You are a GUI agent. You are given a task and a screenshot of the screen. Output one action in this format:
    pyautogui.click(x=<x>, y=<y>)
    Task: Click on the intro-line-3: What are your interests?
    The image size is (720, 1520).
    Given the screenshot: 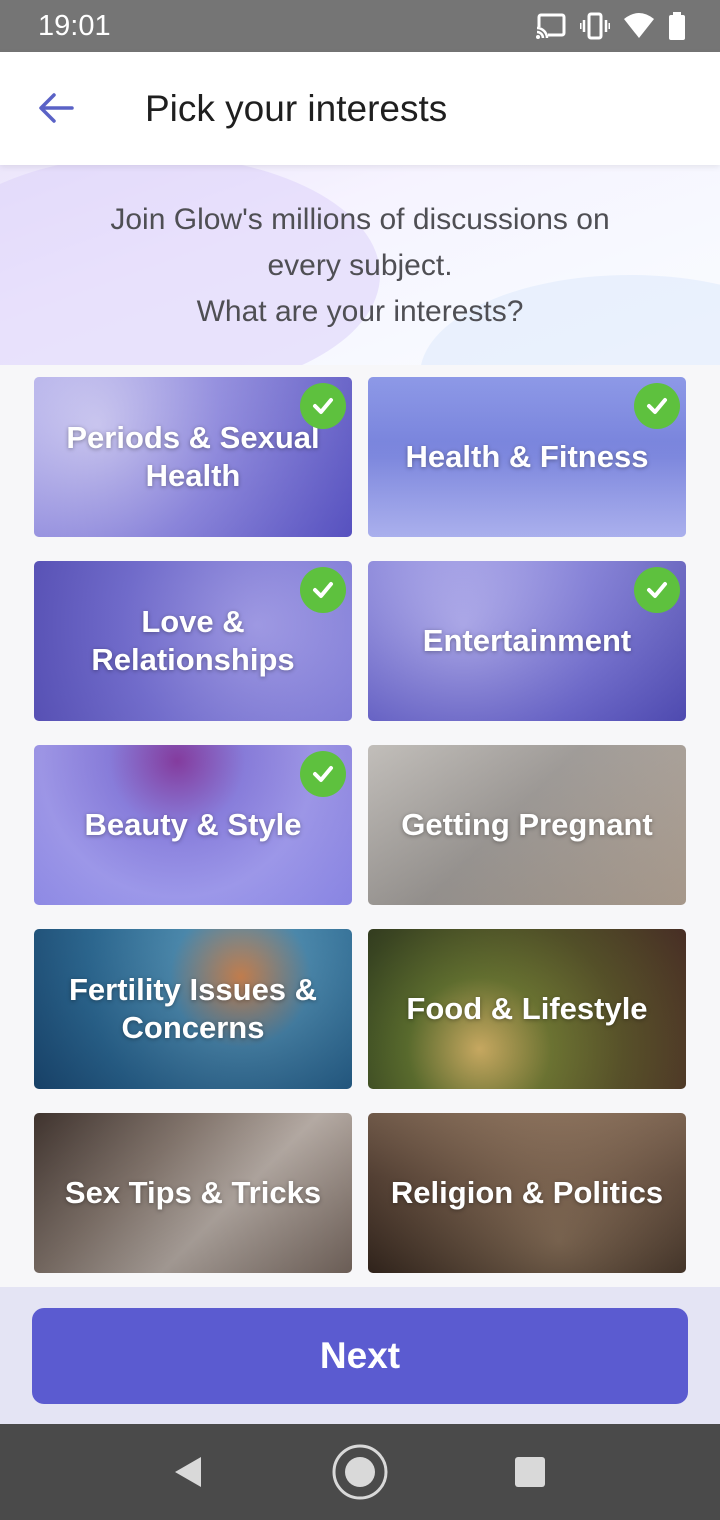 What is the action you would take?
    pyautogui.click(x=360, y=311)
    